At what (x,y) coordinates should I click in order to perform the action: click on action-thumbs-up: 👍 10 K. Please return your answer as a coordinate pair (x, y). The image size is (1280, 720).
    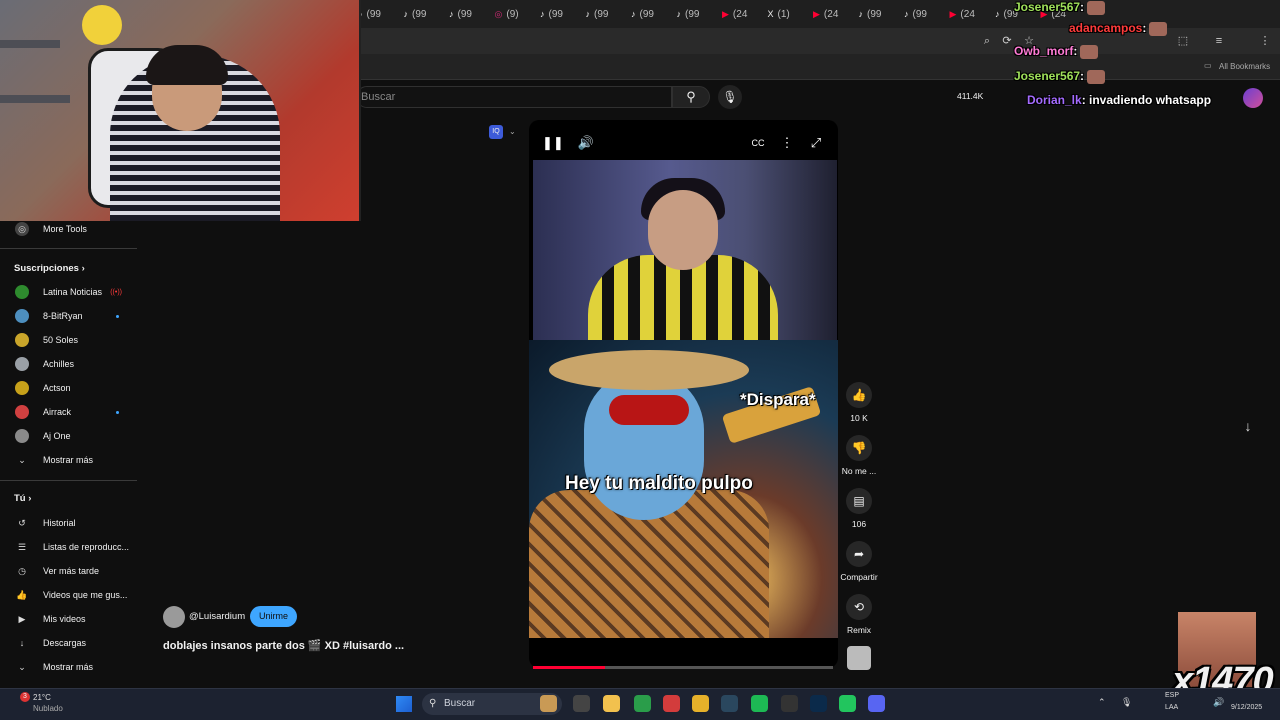
    Looking at the image, I should click on (859, 402).